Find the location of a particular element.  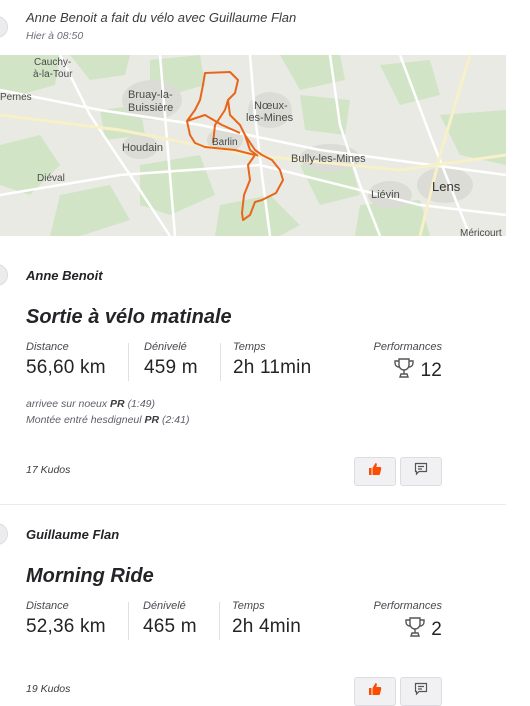

stat-time: Temps 2h 4min is located at coordinates (266, 619).